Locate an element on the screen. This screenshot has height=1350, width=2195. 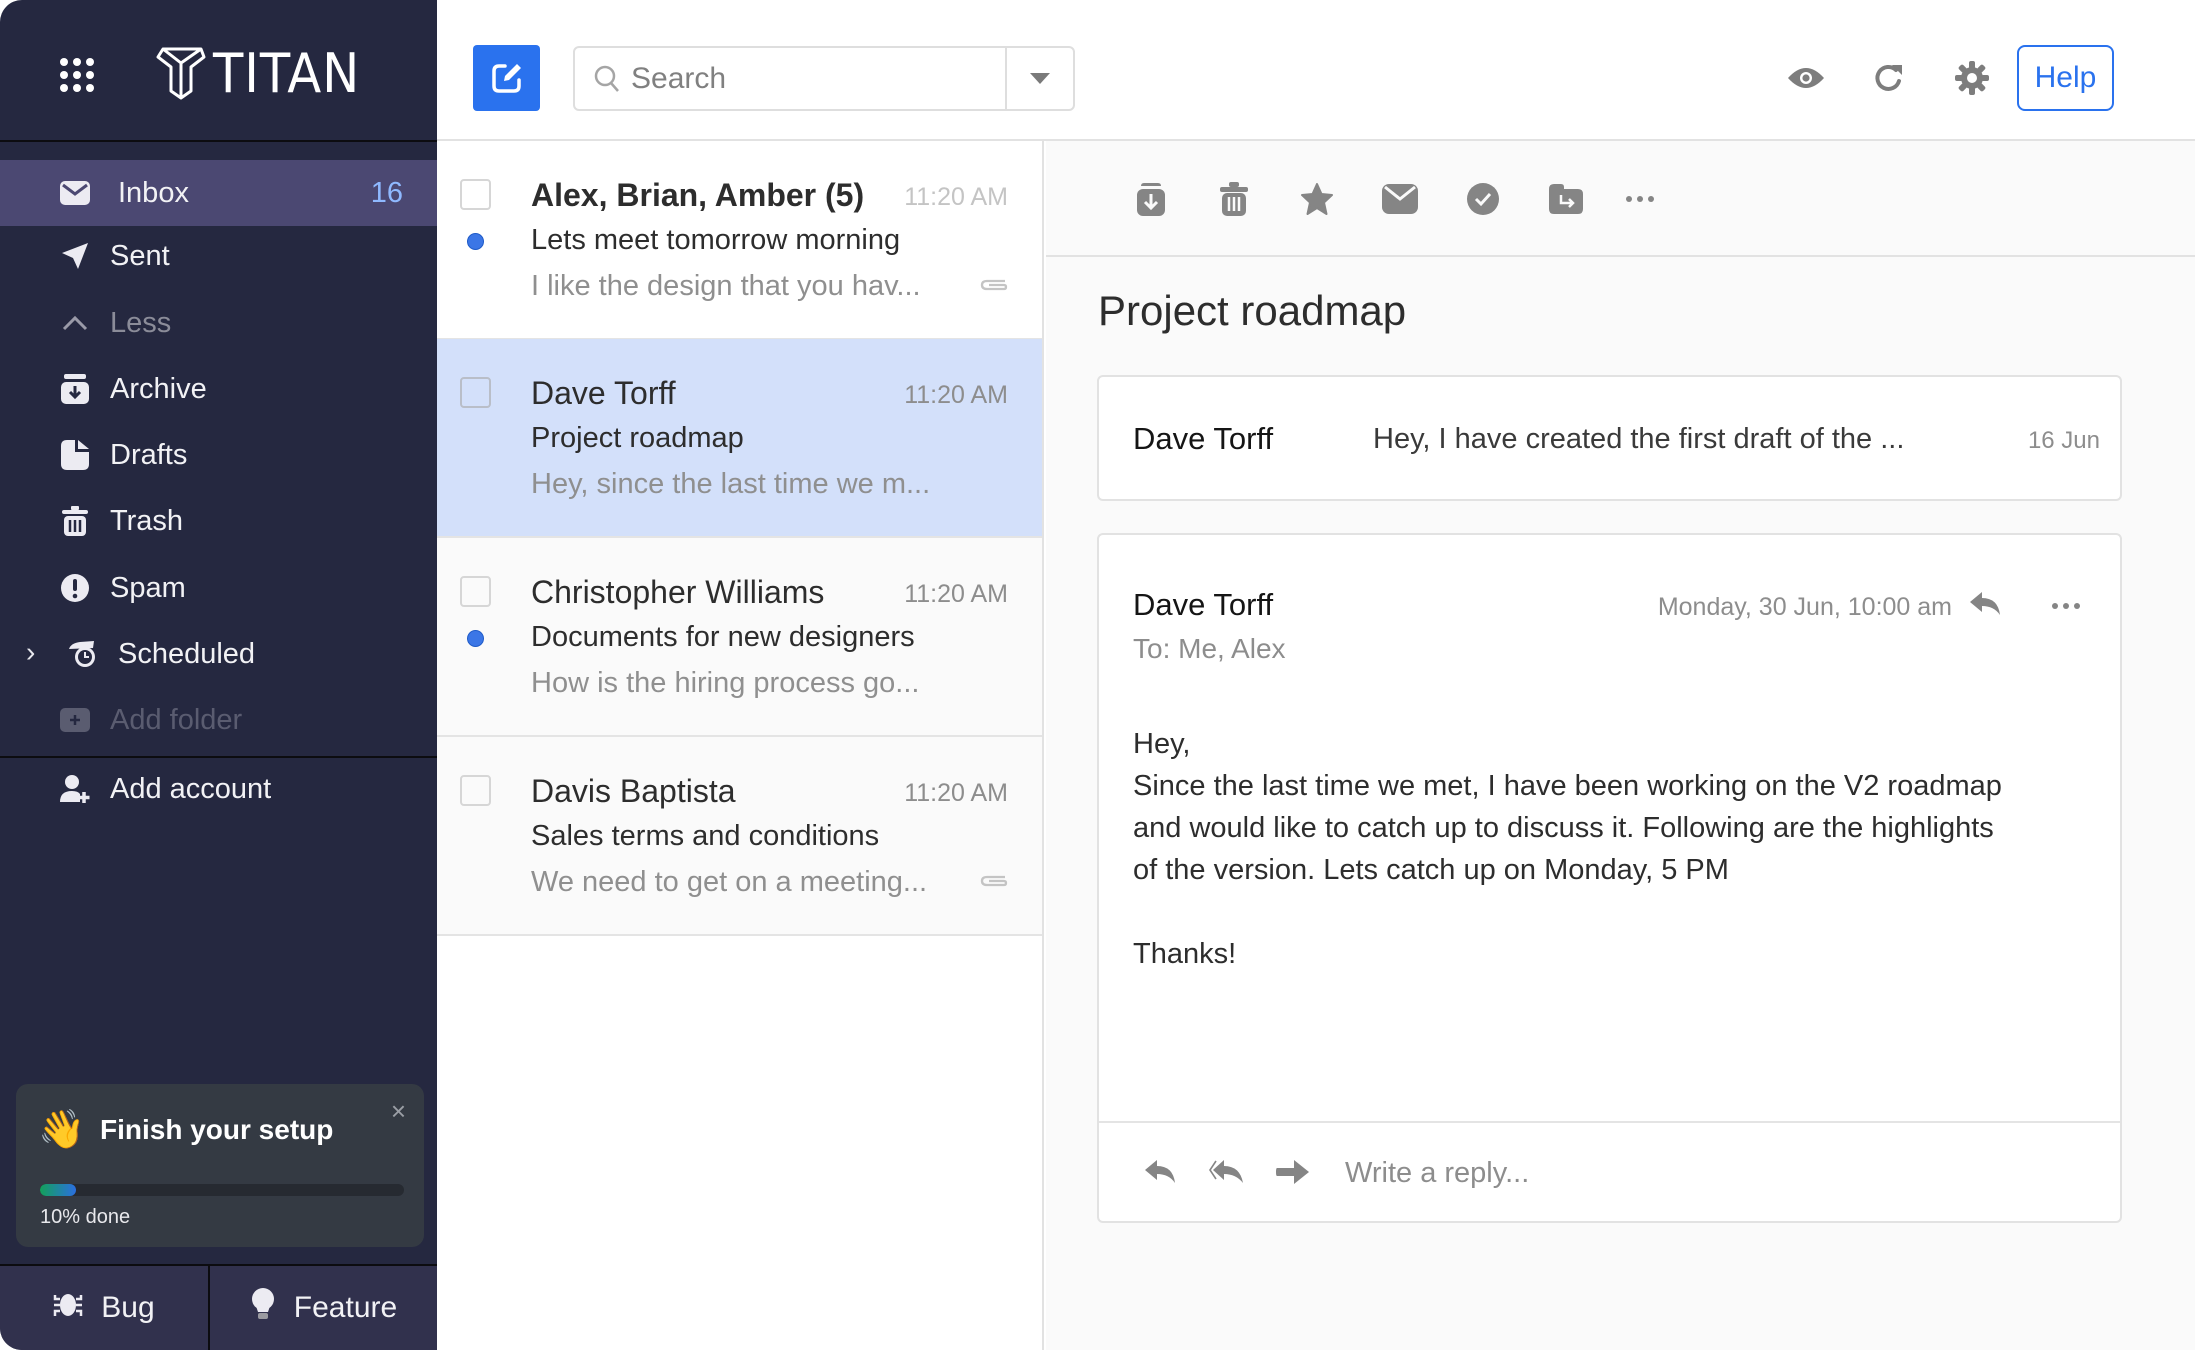
sidebar-item-spam: Spam is located at coordinates (218, 588).